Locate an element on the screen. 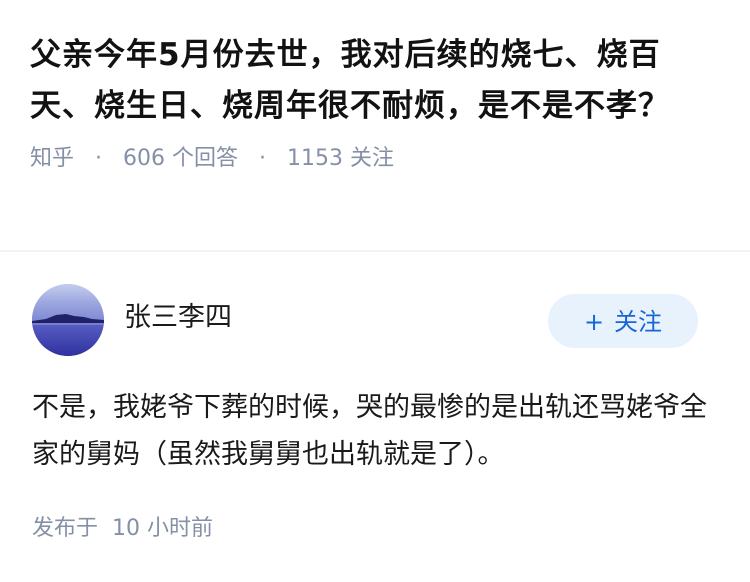  answers-label: 个回答 is located at coordinates (205, 158).